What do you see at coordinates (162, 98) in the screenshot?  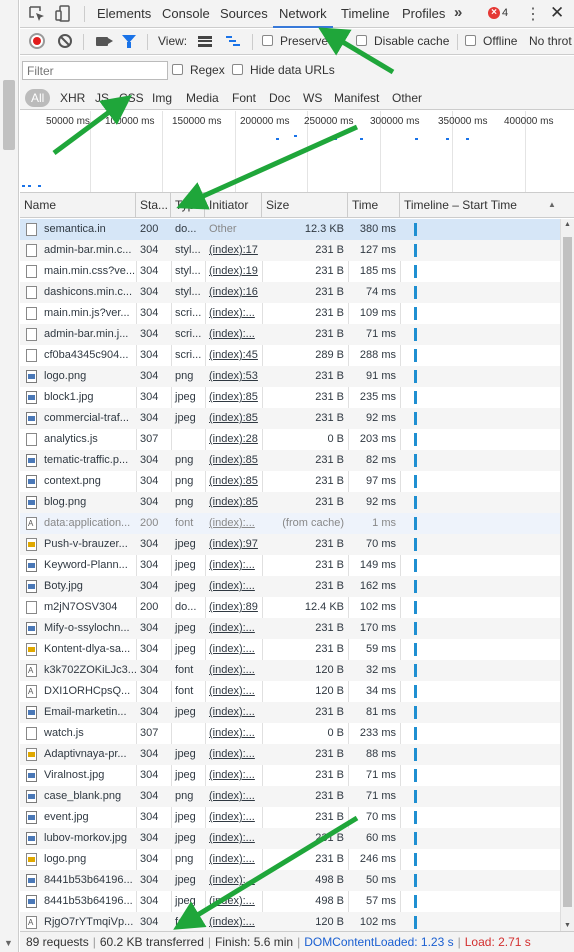 I see `type-filter-img: Img` at bounding box center [162, 98].